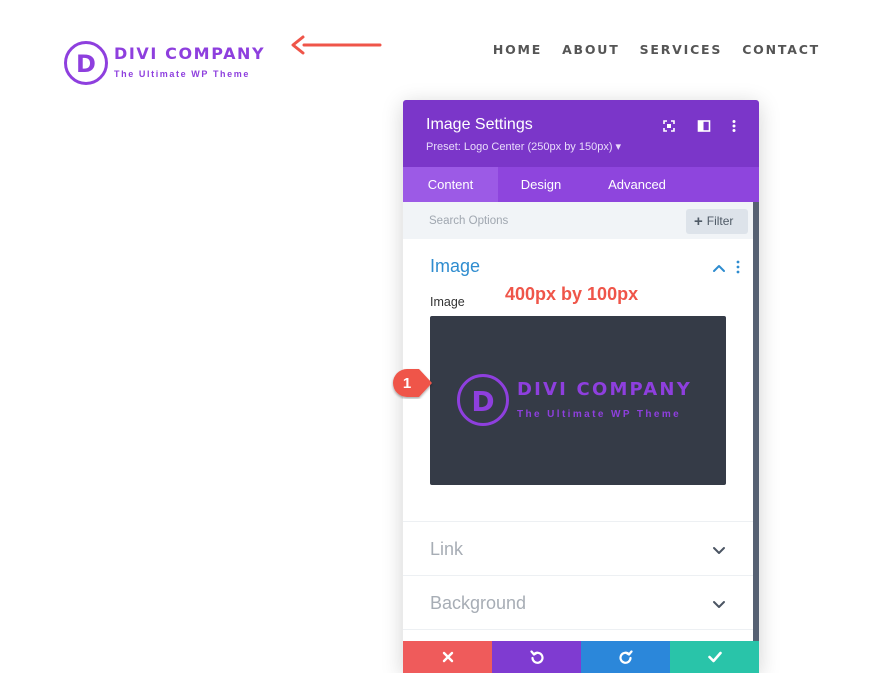 The image size is (880, 673). I want to click on preview-logo-mark: D, so click(483, 400).